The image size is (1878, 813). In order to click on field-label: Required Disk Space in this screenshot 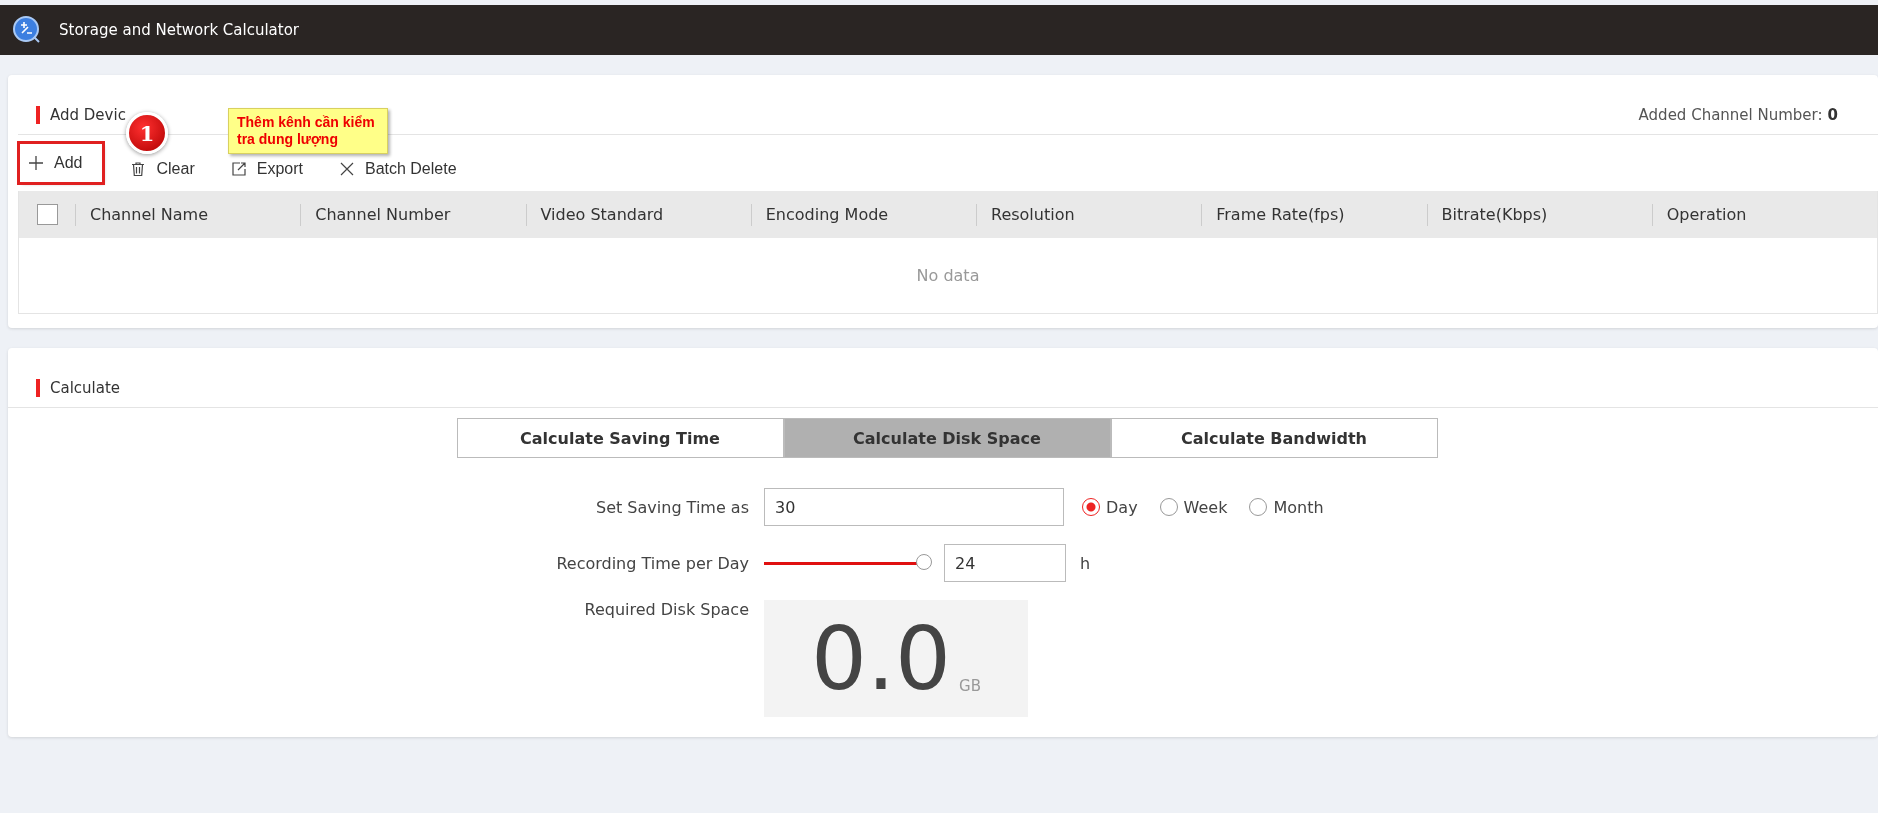, I will do `click(666, 609)`.